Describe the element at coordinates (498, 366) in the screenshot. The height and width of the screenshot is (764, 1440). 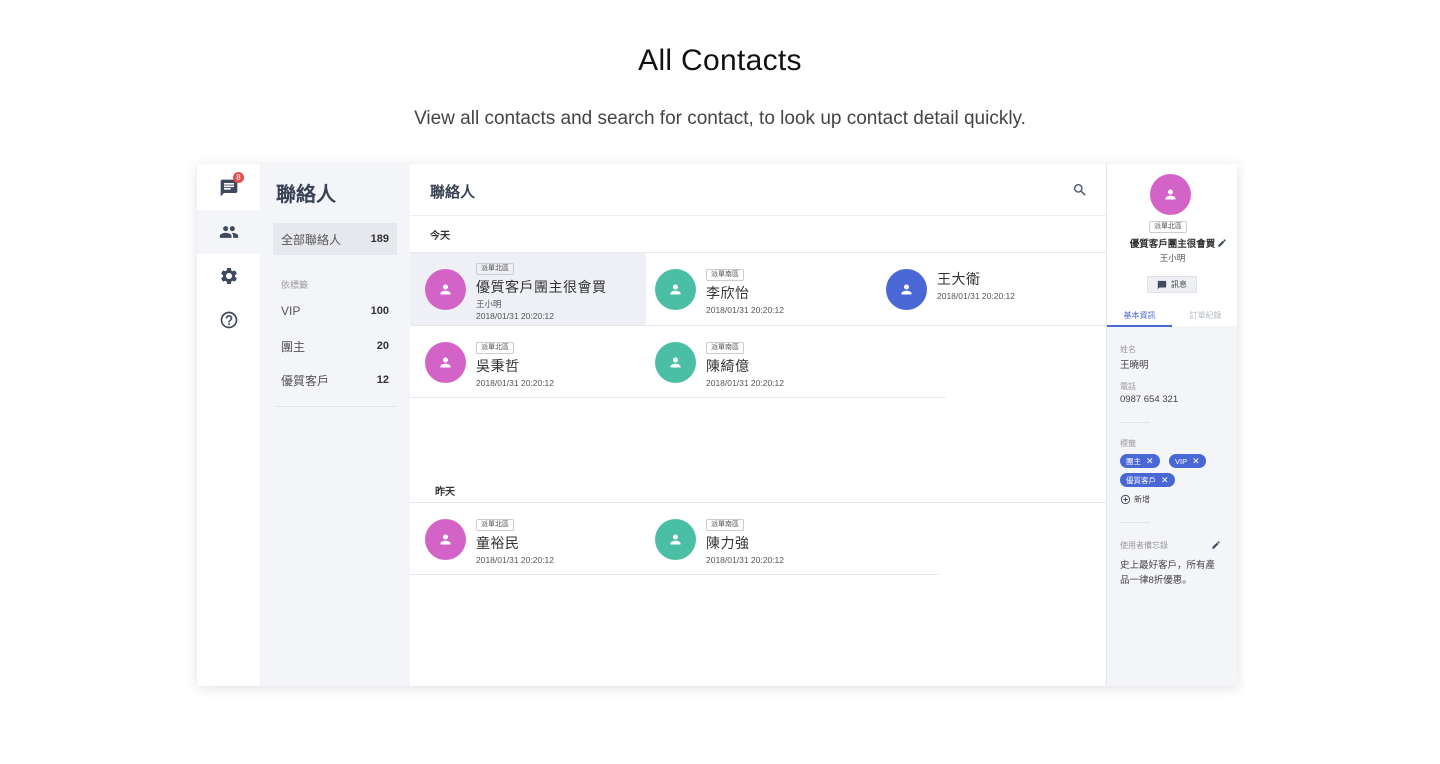
I see `contact-name: 吳秉哲` at that location.